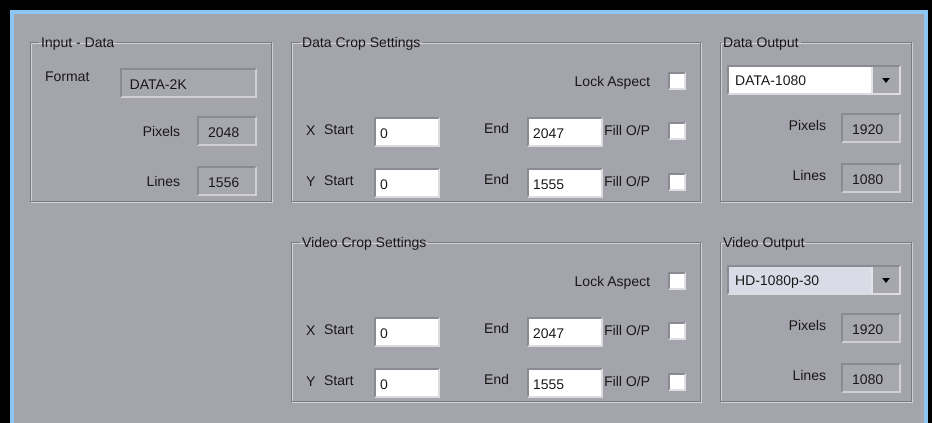 The height and width of the screenshot is (423, 932). What do you see at coordinates (764, 242) in the screenshot?
I see `group-title: Video Output` at bounding box center [764, 242].